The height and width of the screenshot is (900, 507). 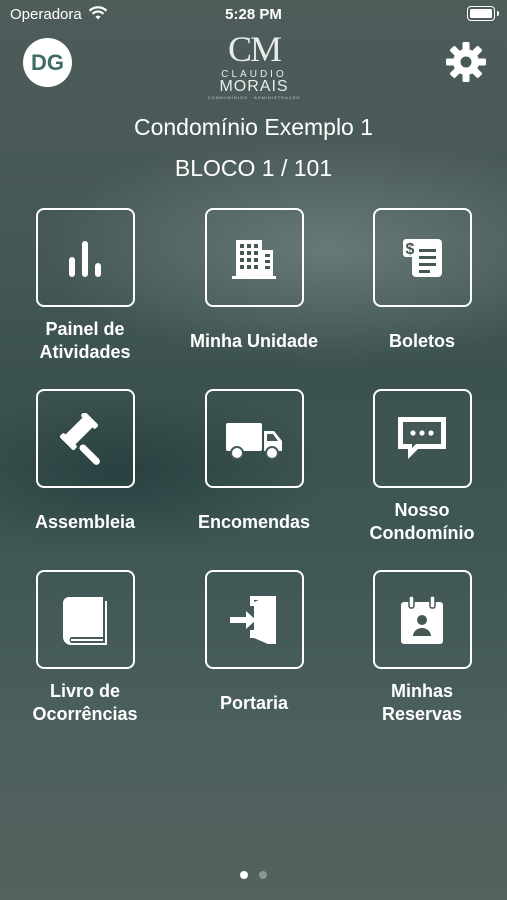 I want to click on menu-label-reservas: Minhas Reservas, so click(x=422, y=702).